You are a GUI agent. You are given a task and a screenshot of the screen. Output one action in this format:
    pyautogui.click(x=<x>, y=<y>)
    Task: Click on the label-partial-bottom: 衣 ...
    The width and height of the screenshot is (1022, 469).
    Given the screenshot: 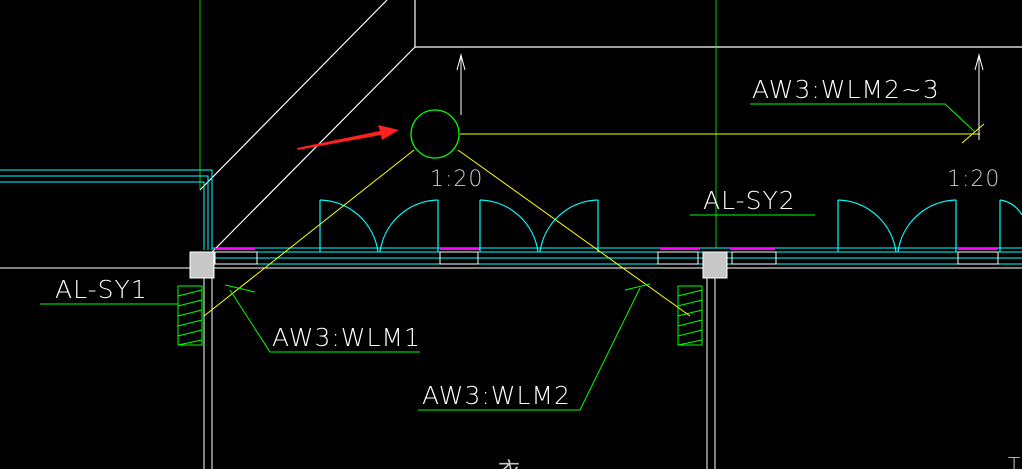 What is the action you would take?
    pyautogui.click(x=525, y=464)
    